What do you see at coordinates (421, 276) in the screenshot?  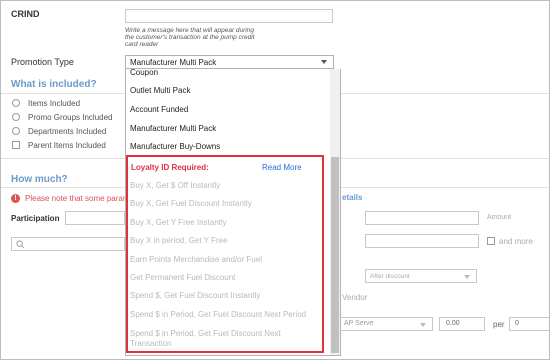 I see `after-discount-select: After discount` at bounding box center [421, 276].